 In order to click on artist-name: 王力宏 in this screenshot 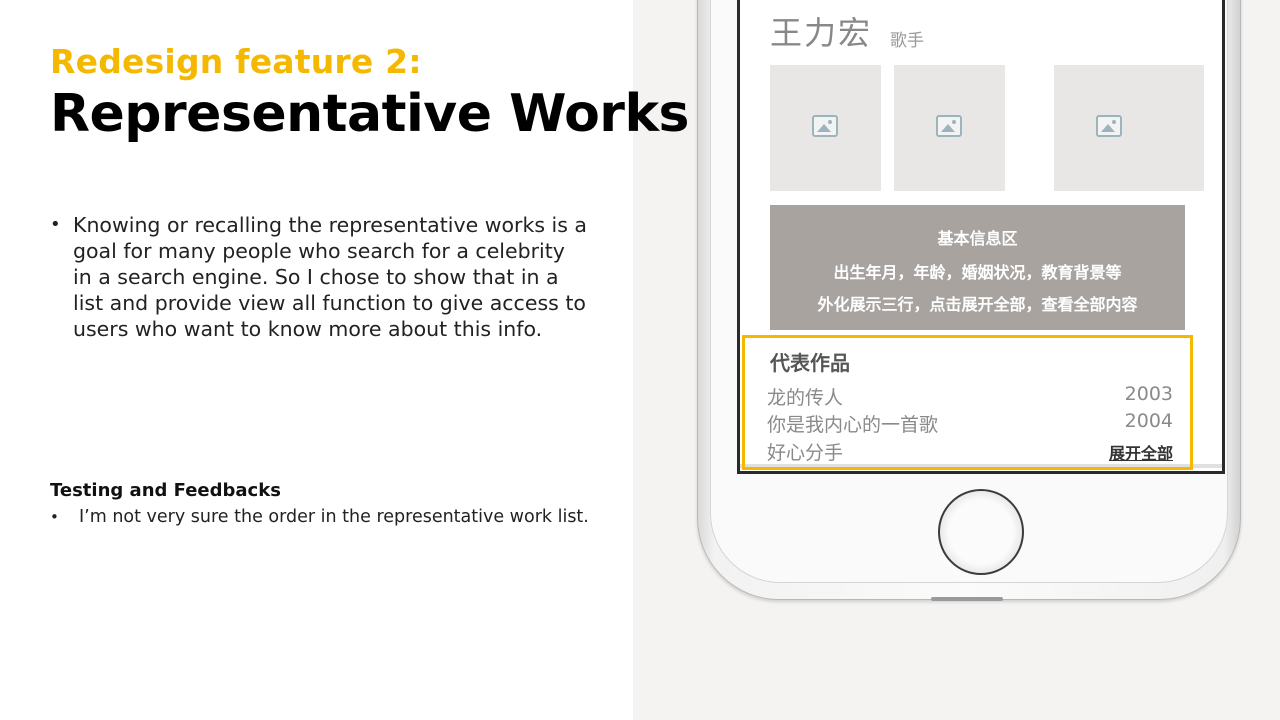, I will do `click(821, 33)`.